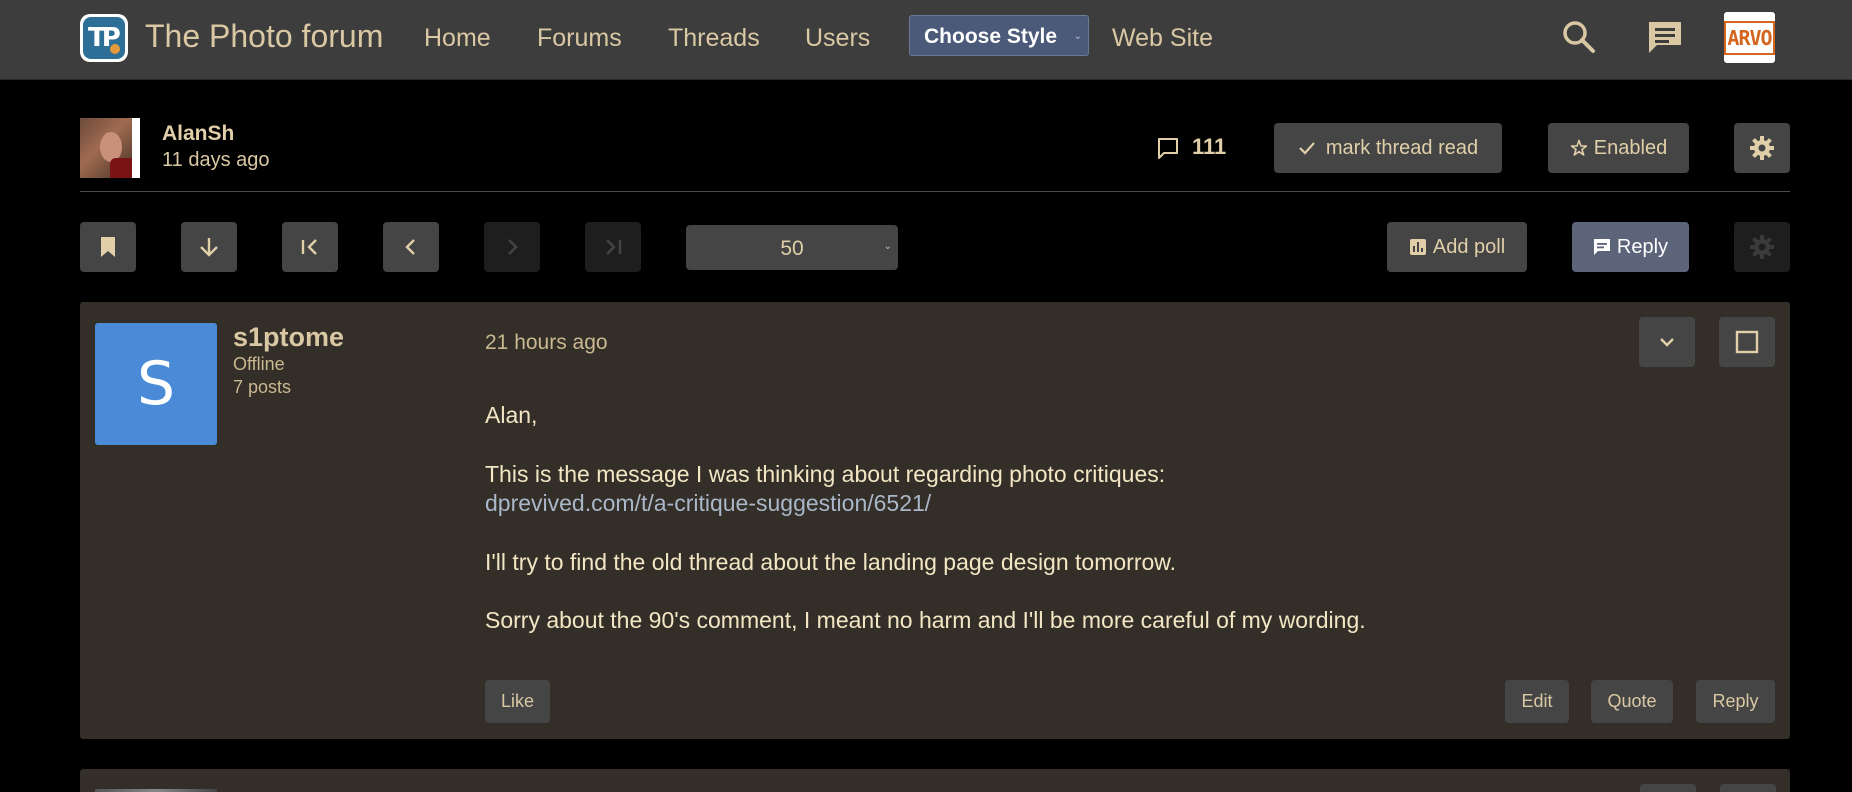  I want to click on logo-mark: TP, so click(104, 38).